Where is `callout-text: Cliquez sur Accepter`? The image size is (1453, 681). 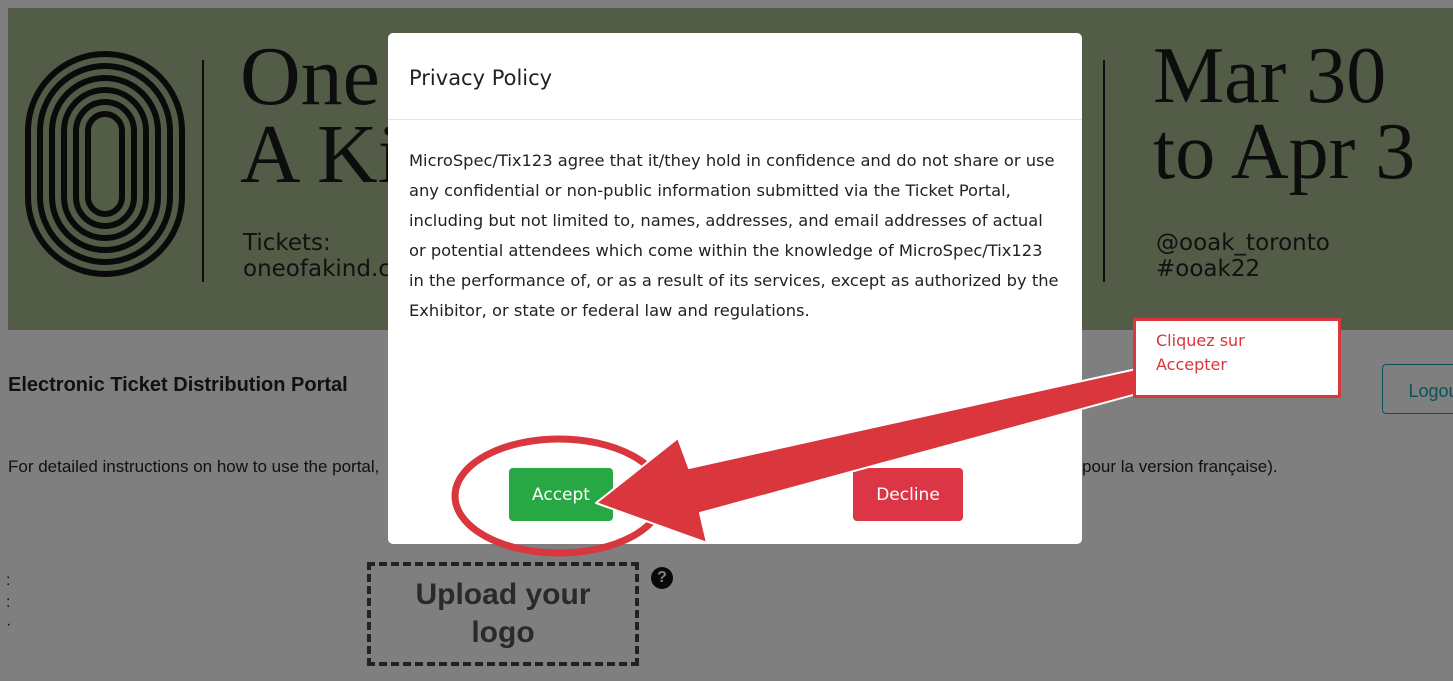 callout-text: Cliquez sur Accepter is located at coordinates (1200, 352).